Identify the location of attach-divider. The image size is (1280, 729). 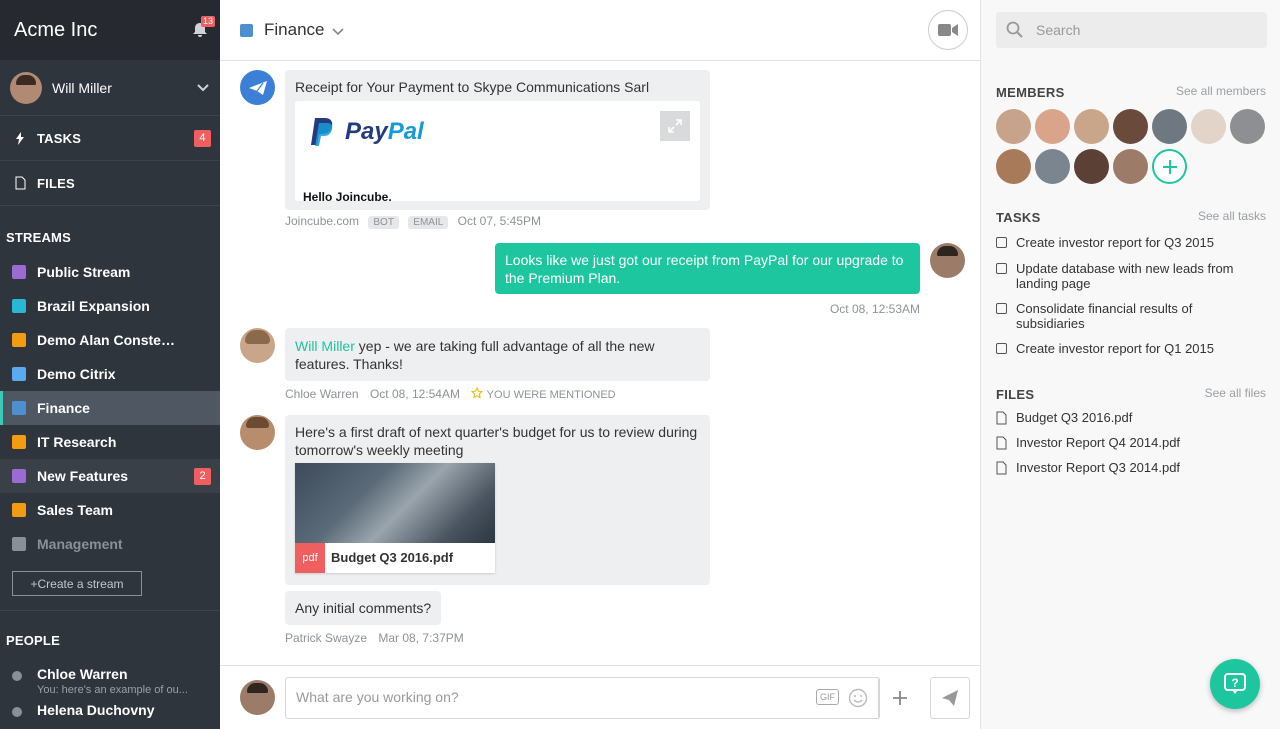
(878, 698).